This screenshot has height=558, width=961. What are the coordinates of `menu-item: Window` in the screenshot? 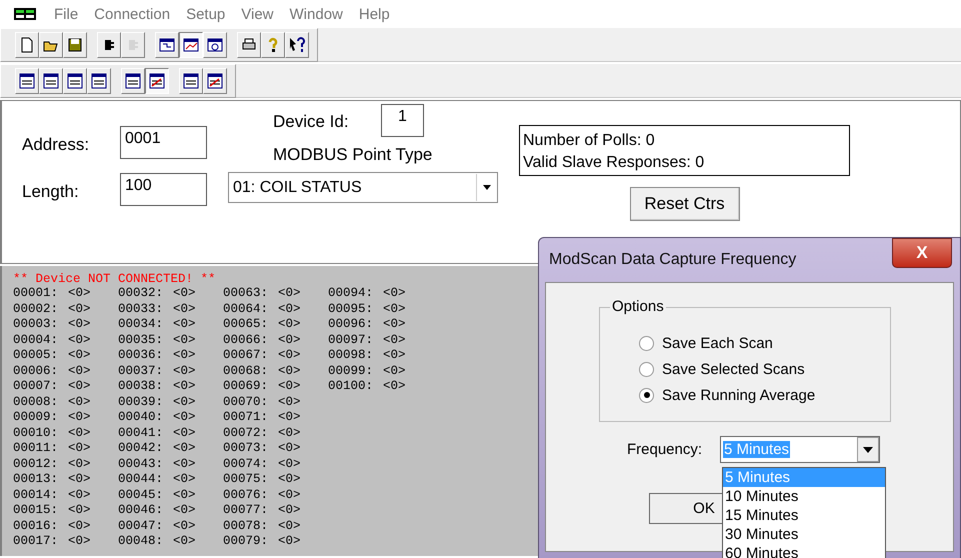 It's located at (316, 14).